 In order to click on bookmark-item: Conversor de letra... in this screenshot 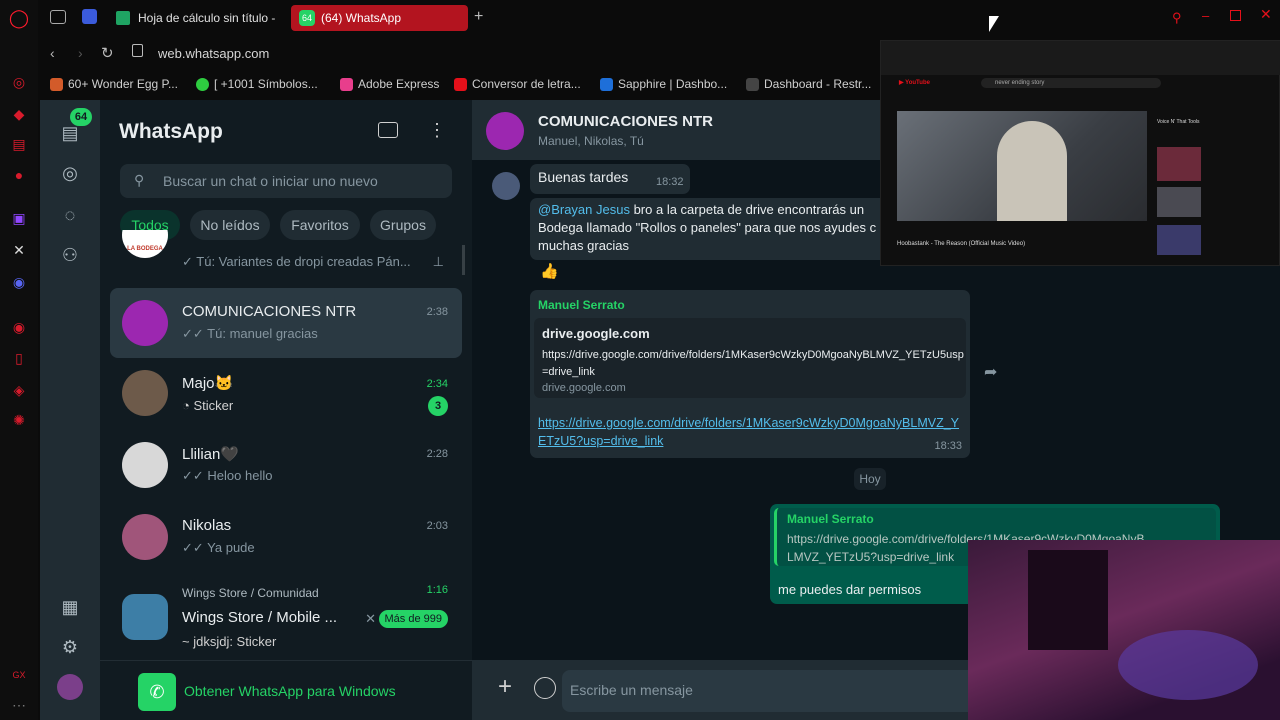, I will do `click(517, 84)`.